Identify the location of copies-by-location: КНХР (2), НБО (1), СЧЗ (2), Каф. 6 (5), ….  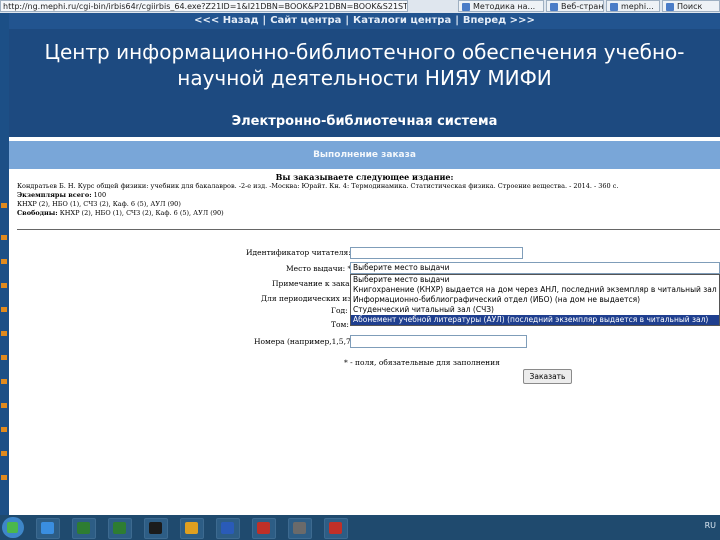
(99, 204).